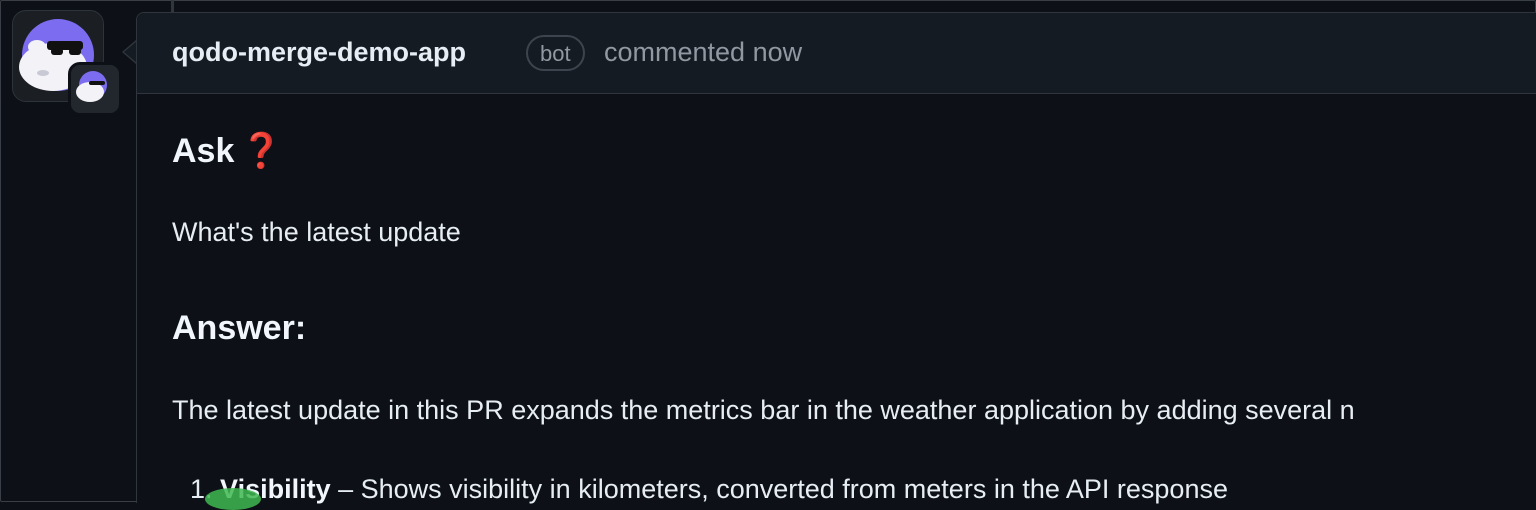 This screenshot has height=510, width=1536. I want to click on avatar-group, so click(67, 63).